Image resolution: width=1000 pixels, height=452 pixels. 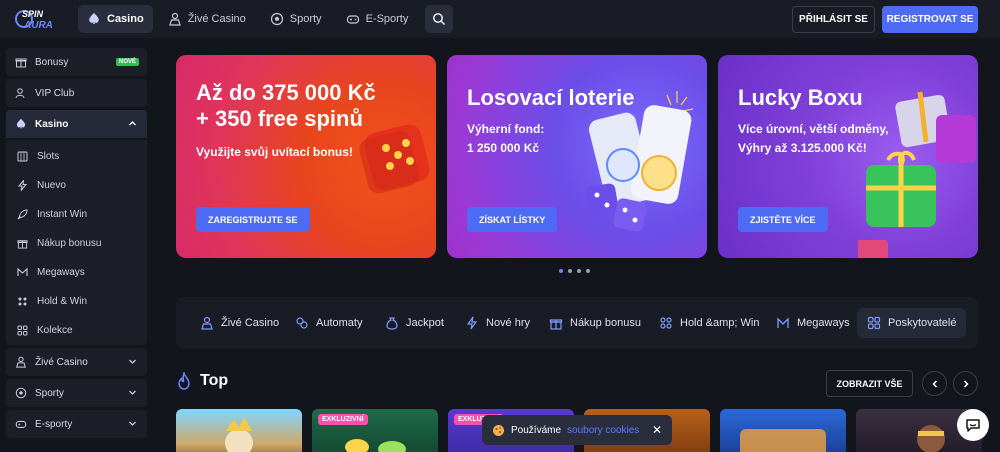 I want to click on register-button: REGISTROVAT SE, so click(x=930, y=19).